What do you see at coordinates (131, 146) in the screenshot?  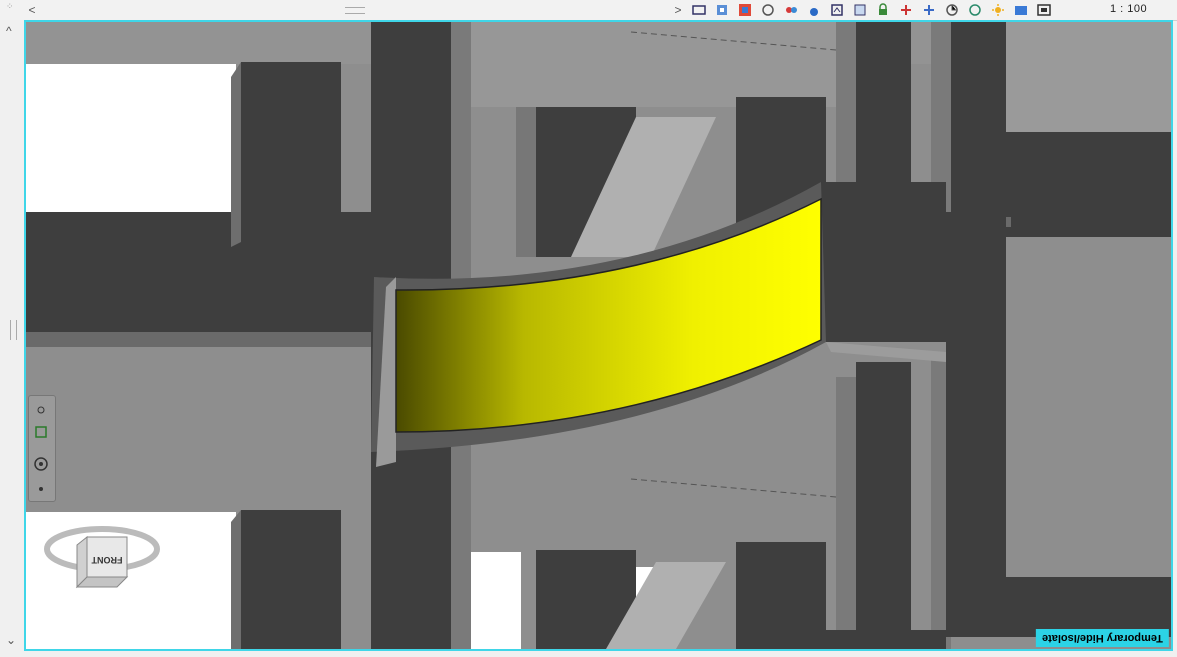 I see `opening` at bounding box center [131, 146].